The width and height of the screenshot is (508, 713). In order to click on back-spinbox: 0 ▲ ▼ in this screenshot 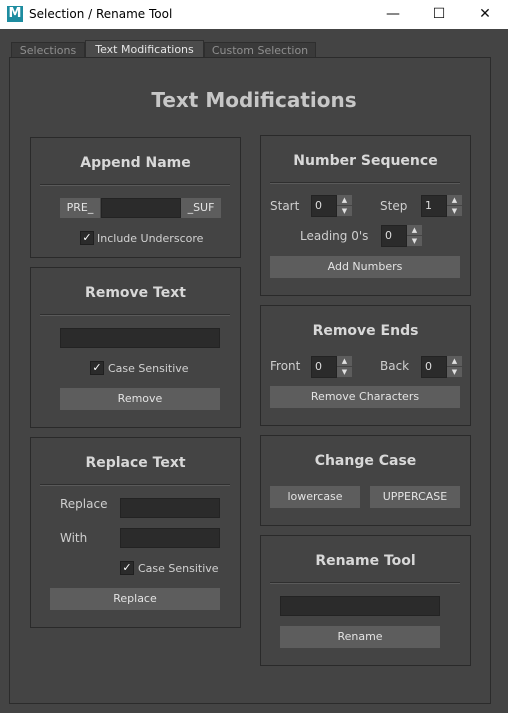, I will do `click(442, 367)`.